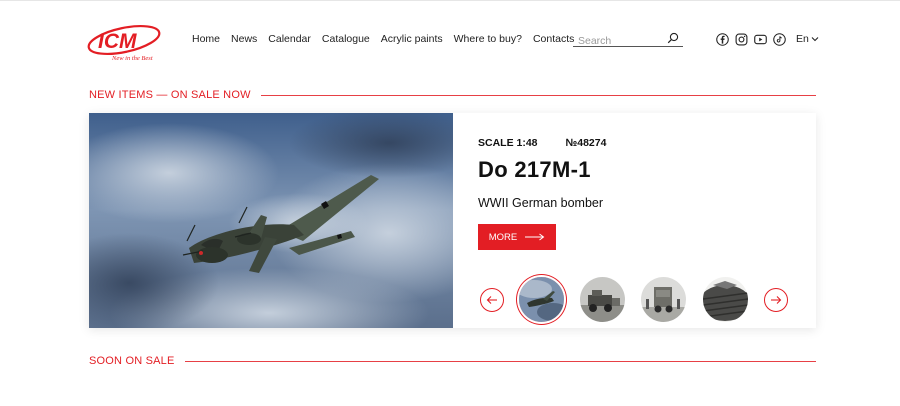 This screenshot has height=406, width=900. Describe the element at coordinates (132, 58) in the screenshot. I see `logo-tagline: New in the Best` at that location.